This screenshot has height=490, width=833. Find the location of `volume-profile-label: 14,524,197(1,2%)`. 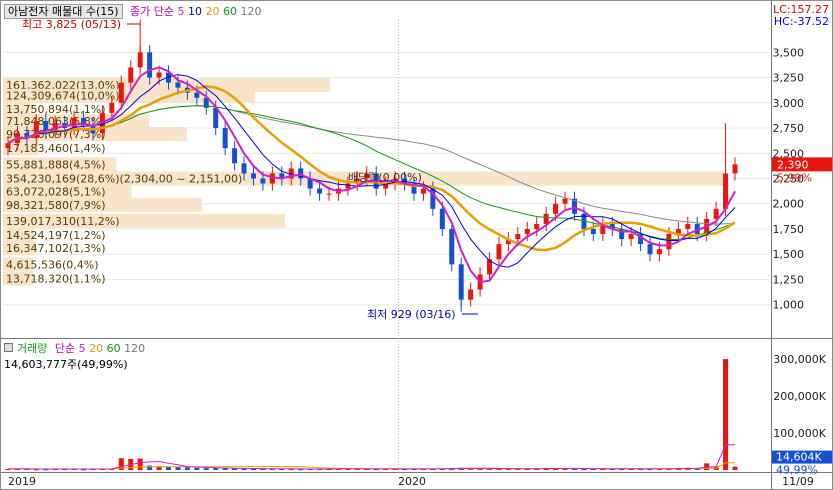

volume-profile-label: 14,524,197(1,2%) is located at coordinates (56, 235).